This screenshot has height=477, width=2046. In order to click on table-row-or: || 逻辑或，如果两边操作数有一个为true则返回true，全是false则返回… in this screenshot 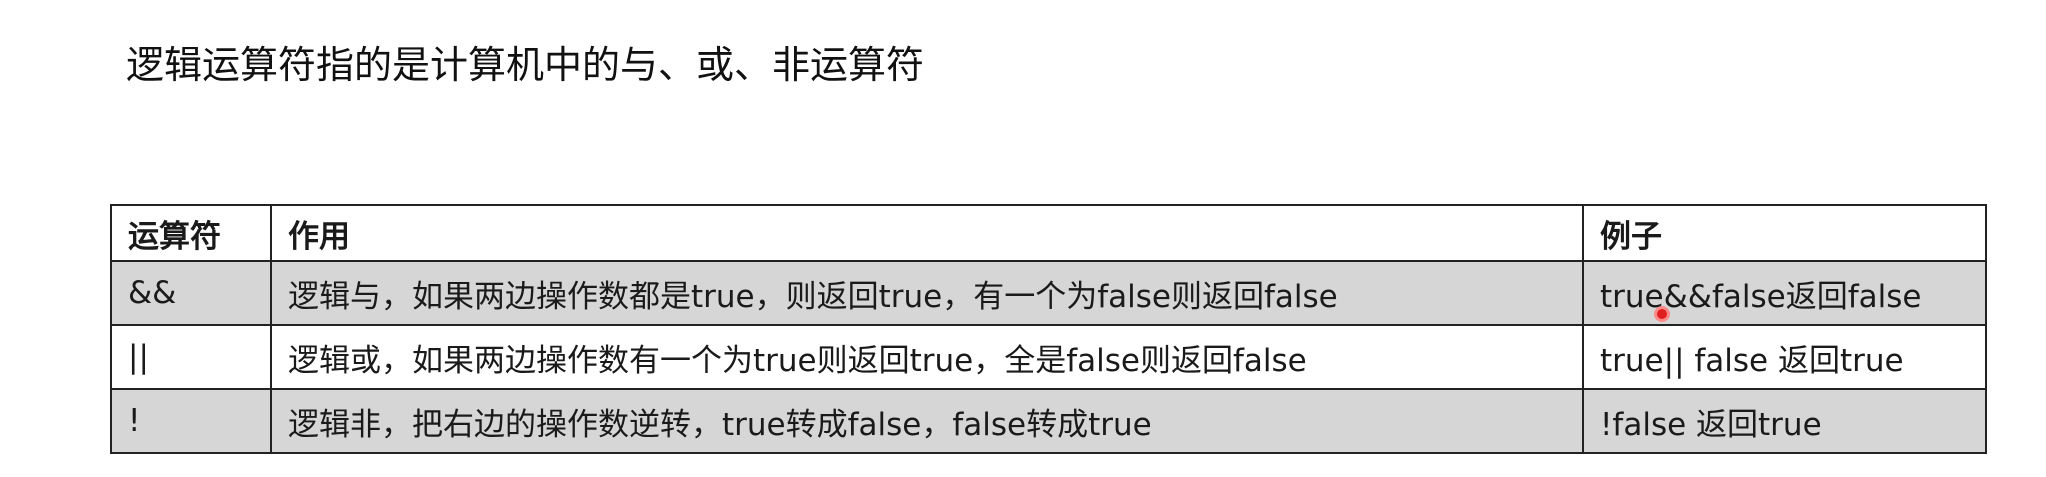, I will do `click(1048, 357)`.